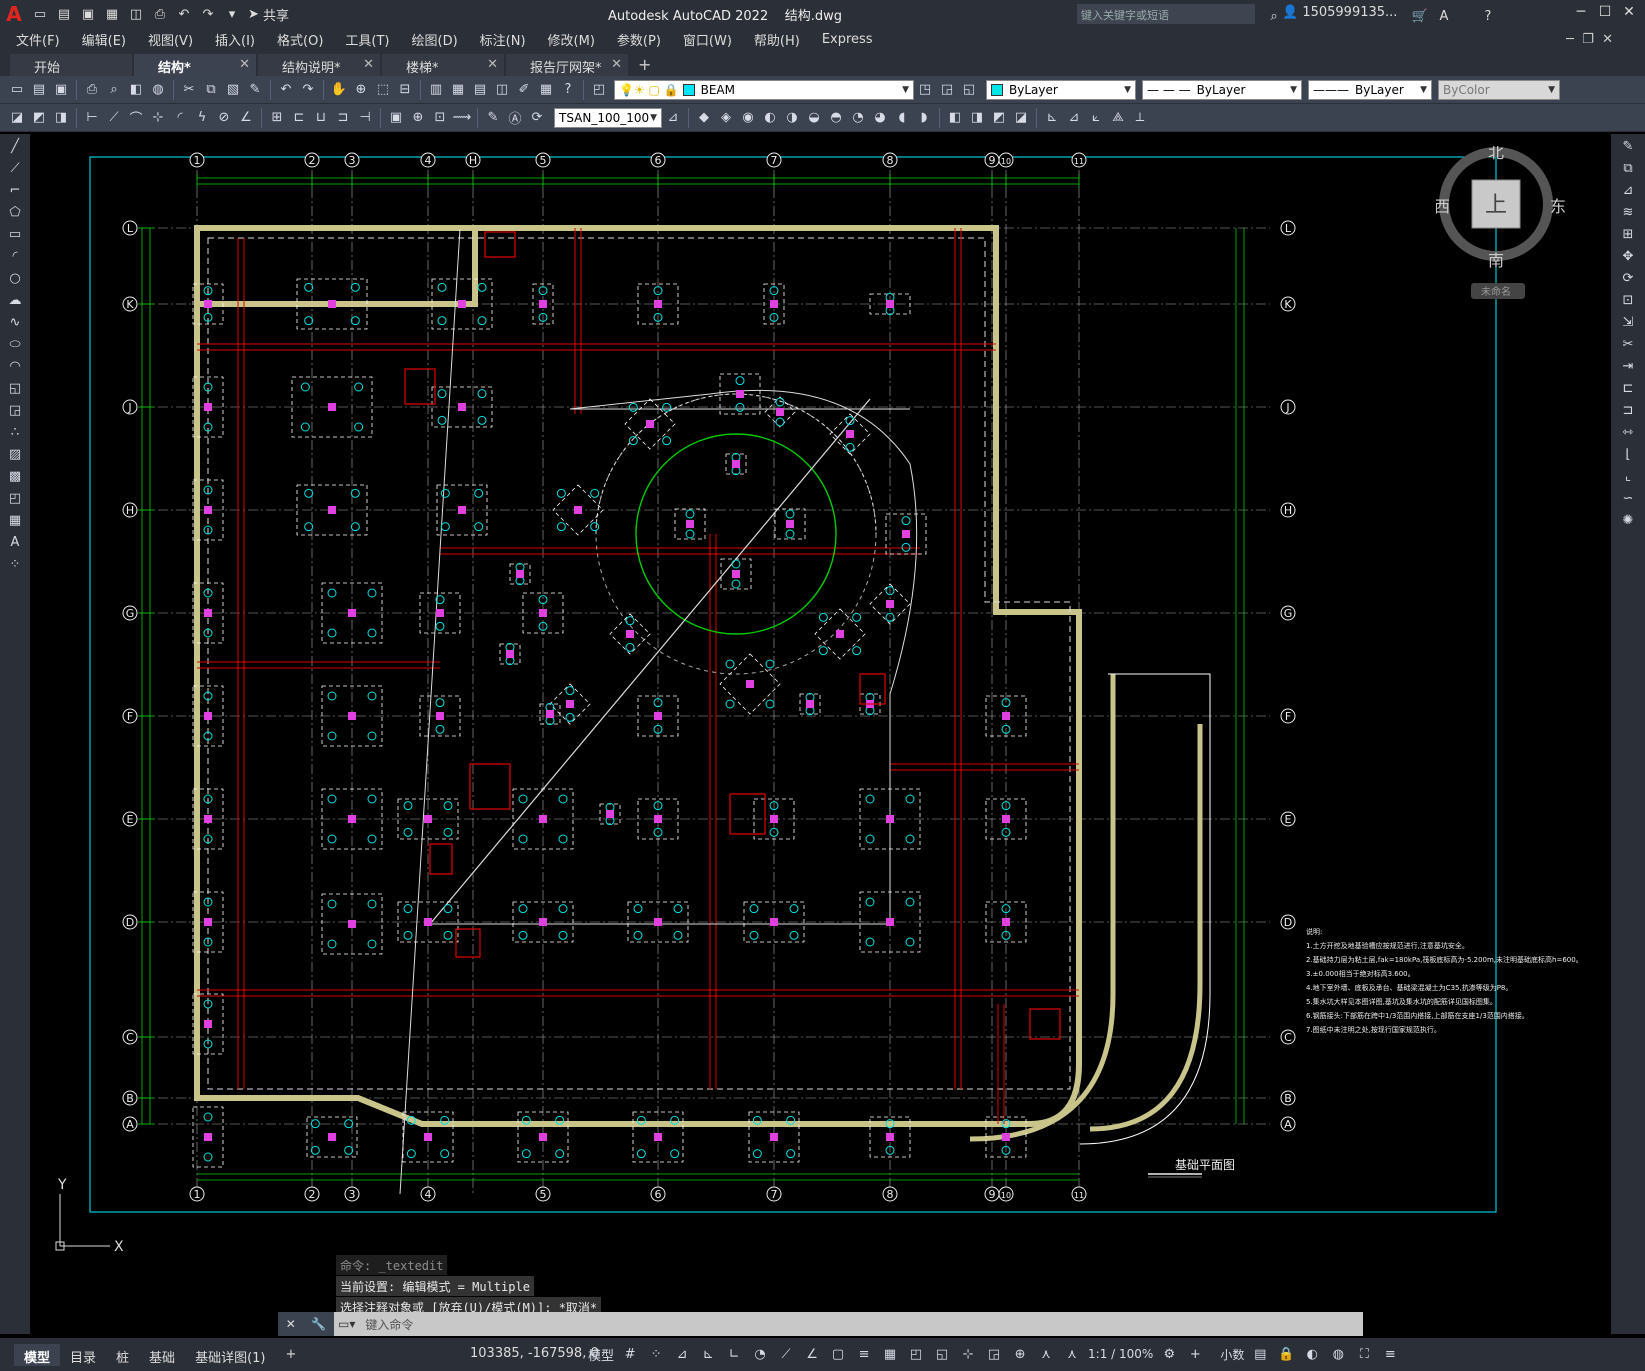 This screenshot has height=1371, width=1645. I want to click on menu-express: Express, so click(847, 39).